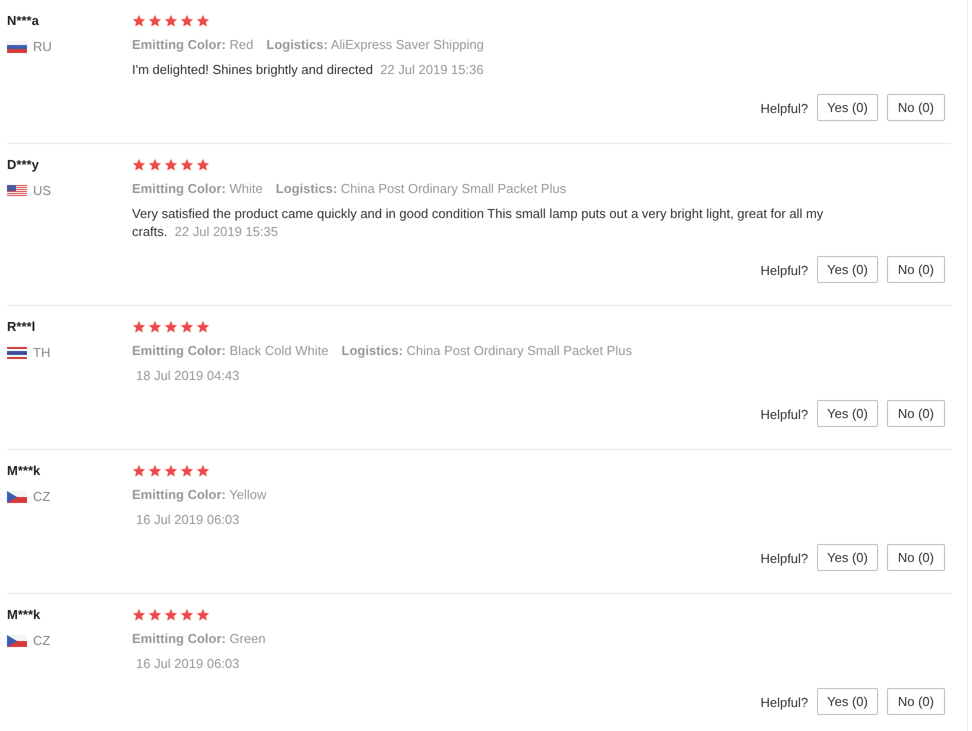 The width and height of the screenshot is (972, 731). I want to click on review-attribute: Emitting Color: Green, so click(199, 639).